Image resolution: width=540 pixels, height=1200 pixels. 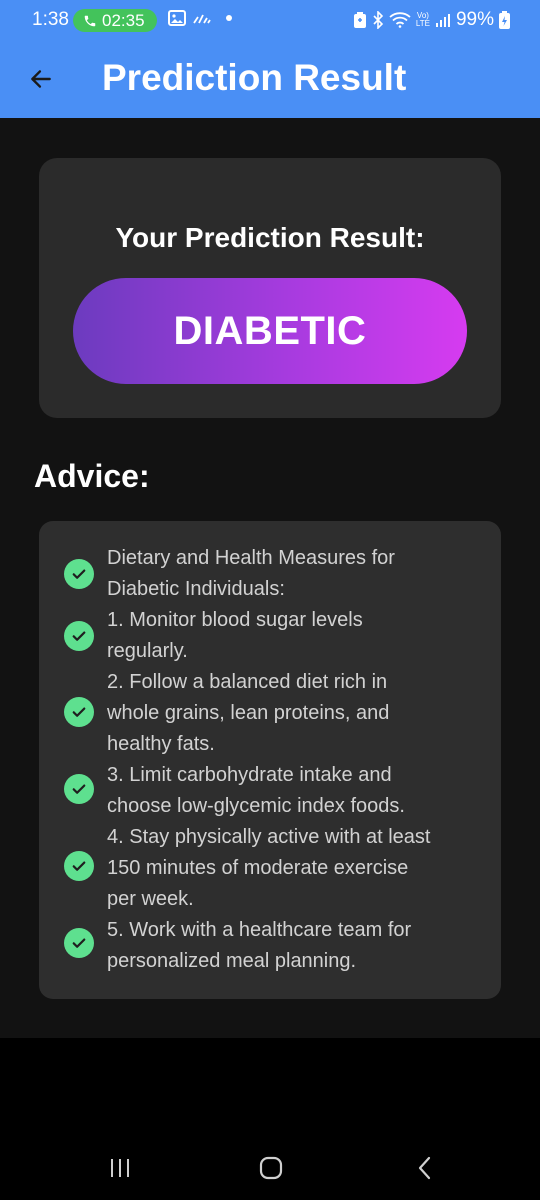 I want to click on gallery-icon, so click(x=177, y=18).